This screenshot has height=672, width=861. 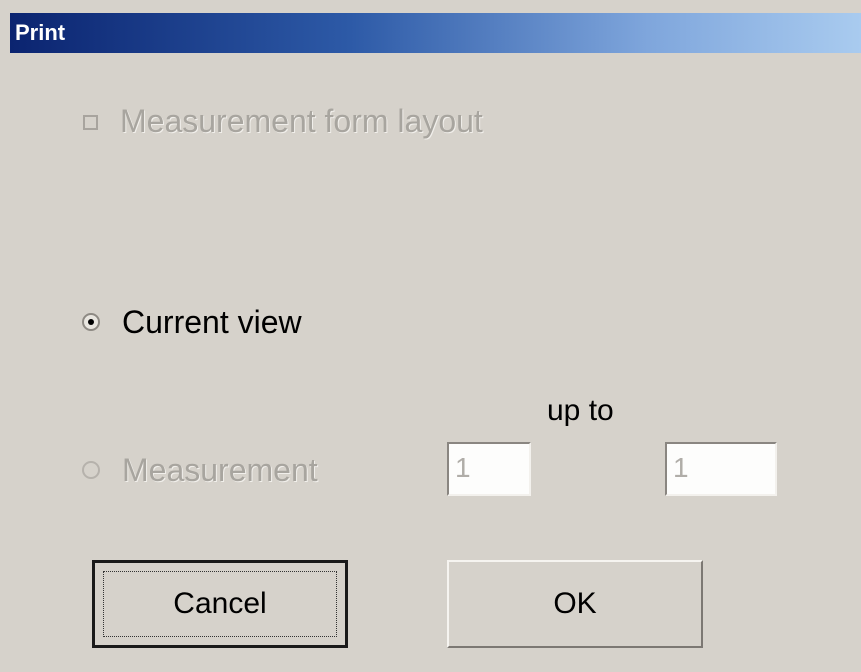 I want to click on window-title: Print, so click(x=40, y=32).